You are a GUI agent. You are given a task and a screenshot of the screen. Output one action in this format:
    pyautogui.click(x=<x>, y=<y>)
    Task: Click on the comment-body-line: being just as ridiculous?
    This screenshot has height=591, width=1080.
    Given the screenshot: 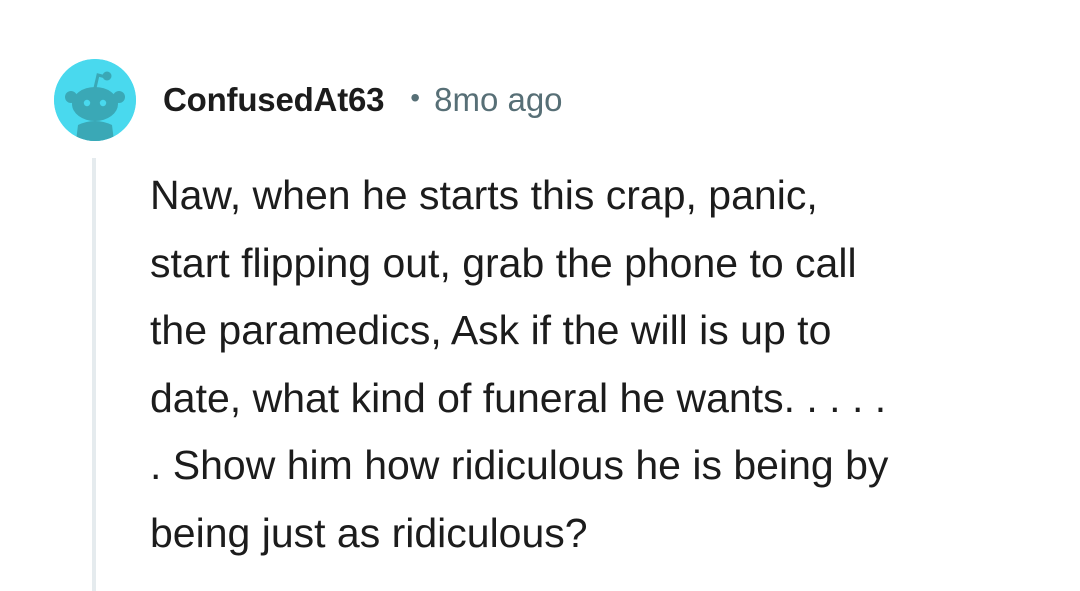 What is the action you would take?
    pyautogui.click(x=369, y=532)
    